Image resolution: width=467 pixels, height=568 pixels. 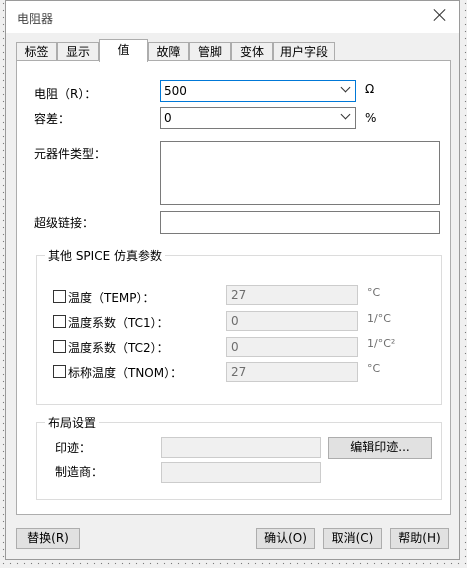 I want to click on tab-value: 值, so click(x=123, y=50).